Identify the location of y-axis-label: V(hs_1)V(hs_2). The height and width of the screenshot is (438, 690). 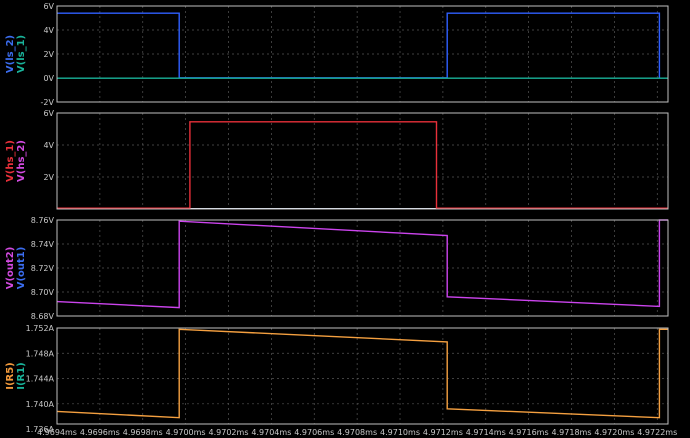
(16, 161).